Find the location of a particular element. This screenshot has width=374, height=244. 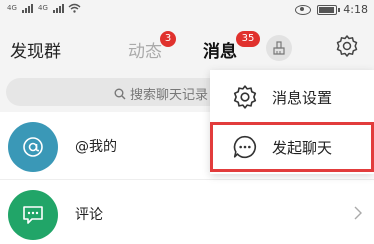

comment-icon is located at coordinates (33, 215).